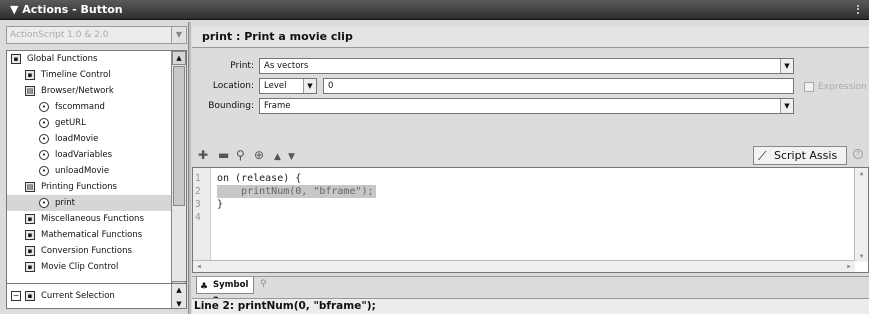 The height and width of the screenshot is (314, 869). I want to click on version-select-value: ActionScript 1.0 & 2.0, so click(59, 35).